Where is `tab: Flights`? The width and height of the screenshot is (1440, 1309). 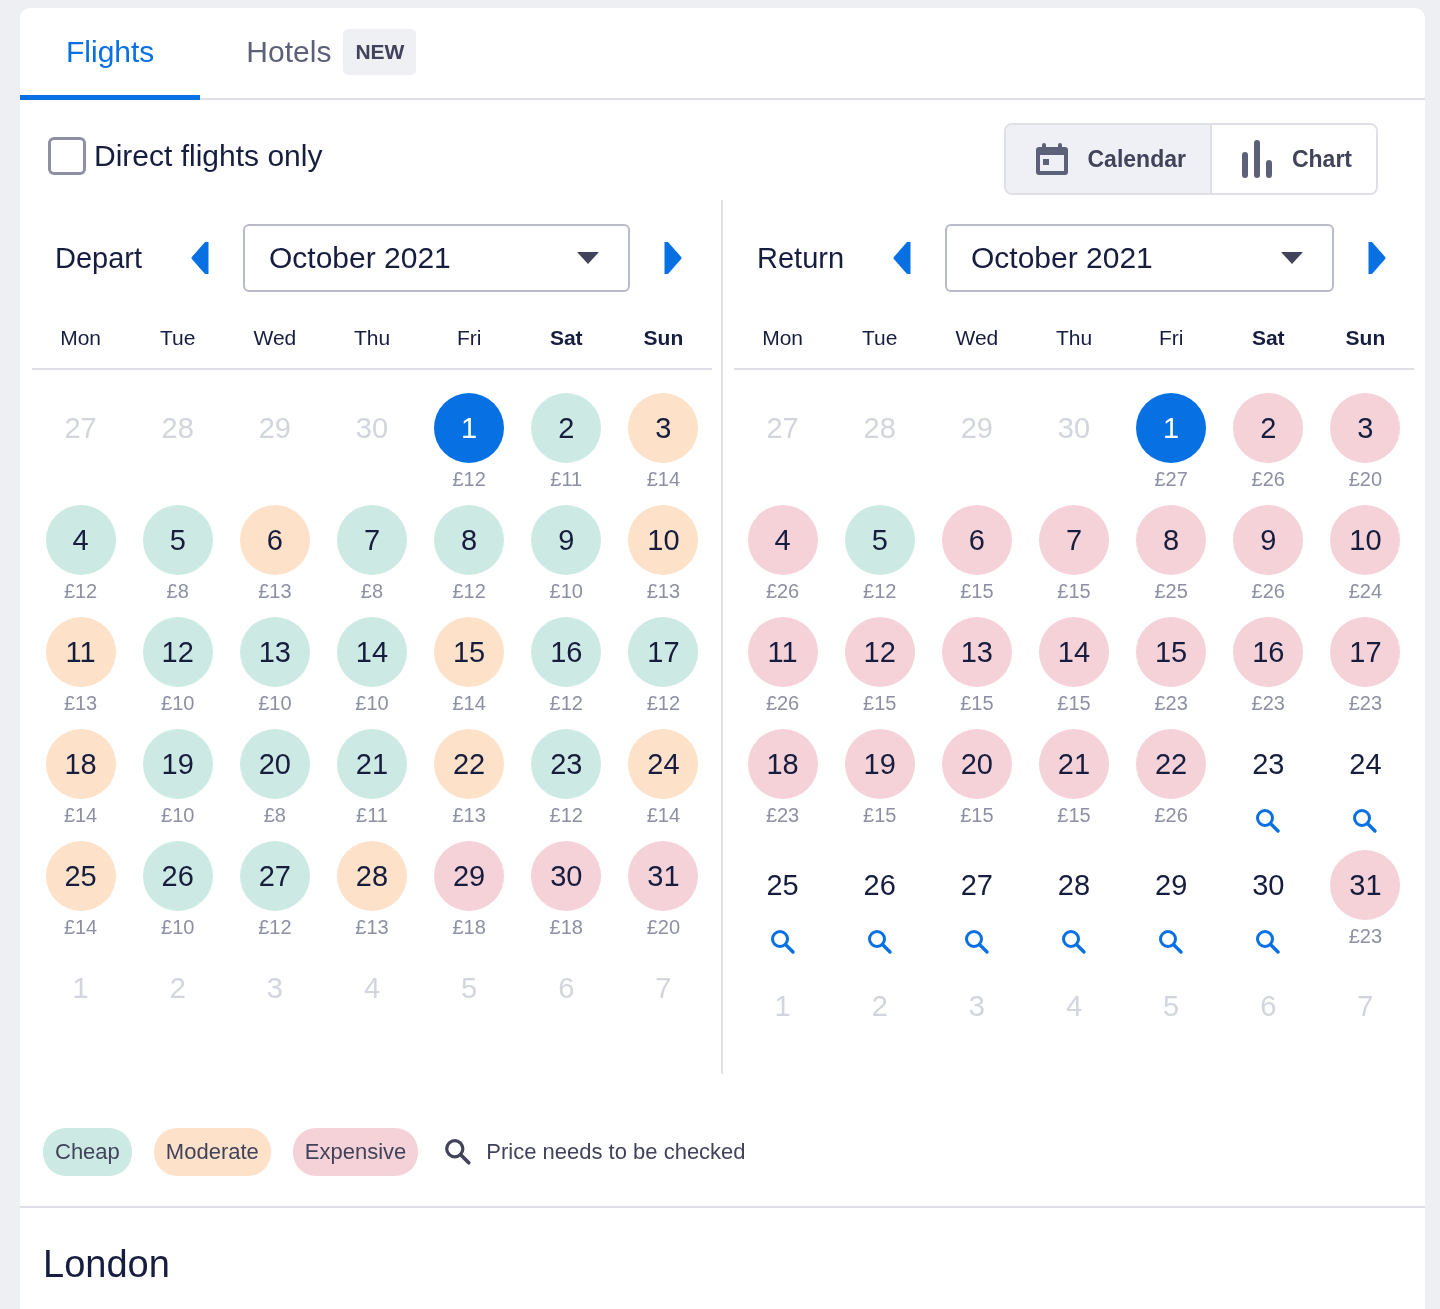
tab: Flights is located at coordinates (110, 54).